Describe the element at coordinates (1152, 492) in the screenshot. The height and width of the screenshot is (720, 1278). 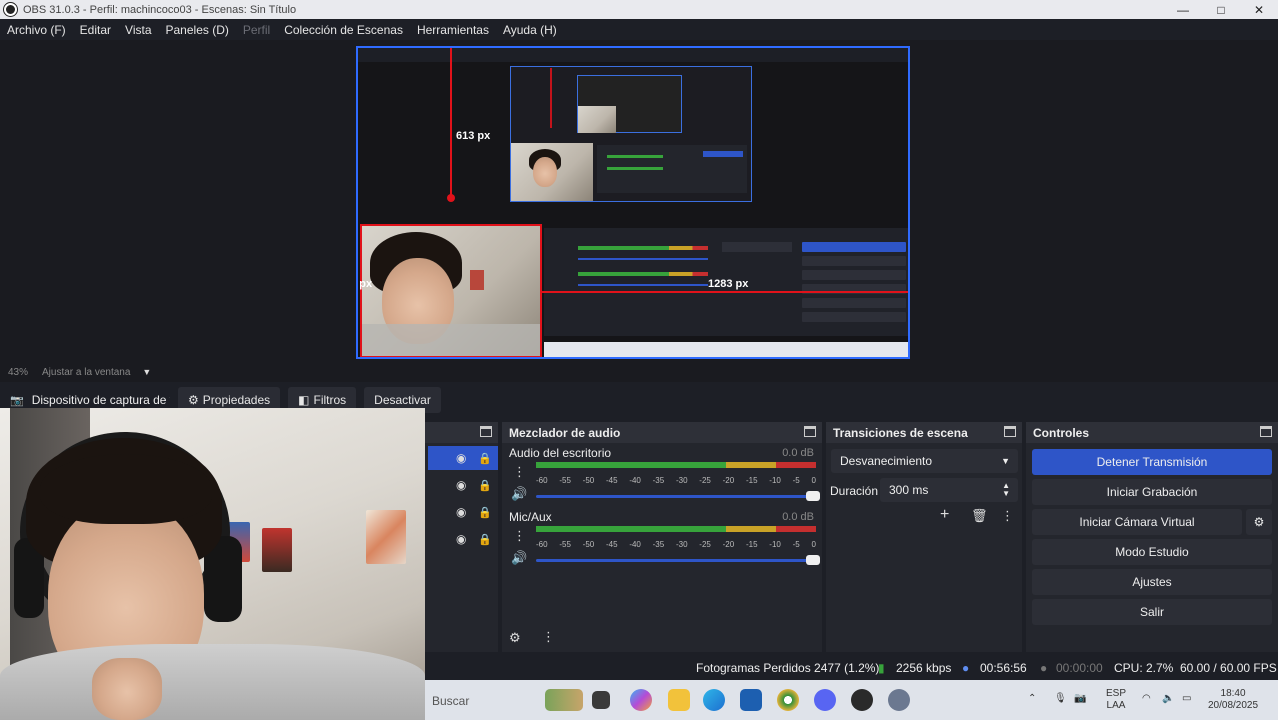
I see `start-recording-button: Iniciar Grabación` at that location.